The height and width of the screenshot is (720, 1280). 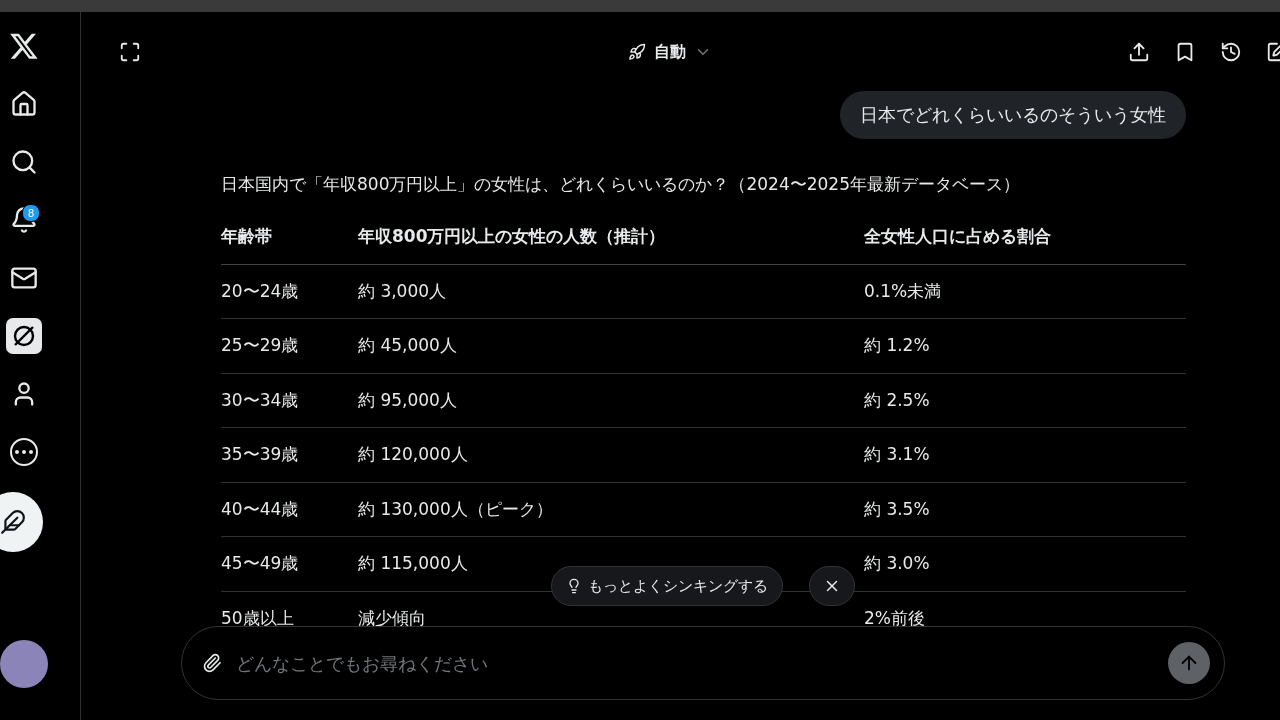 I want to click on message-input: どんなことでもお尋ねください, so click(x=695, y=663).